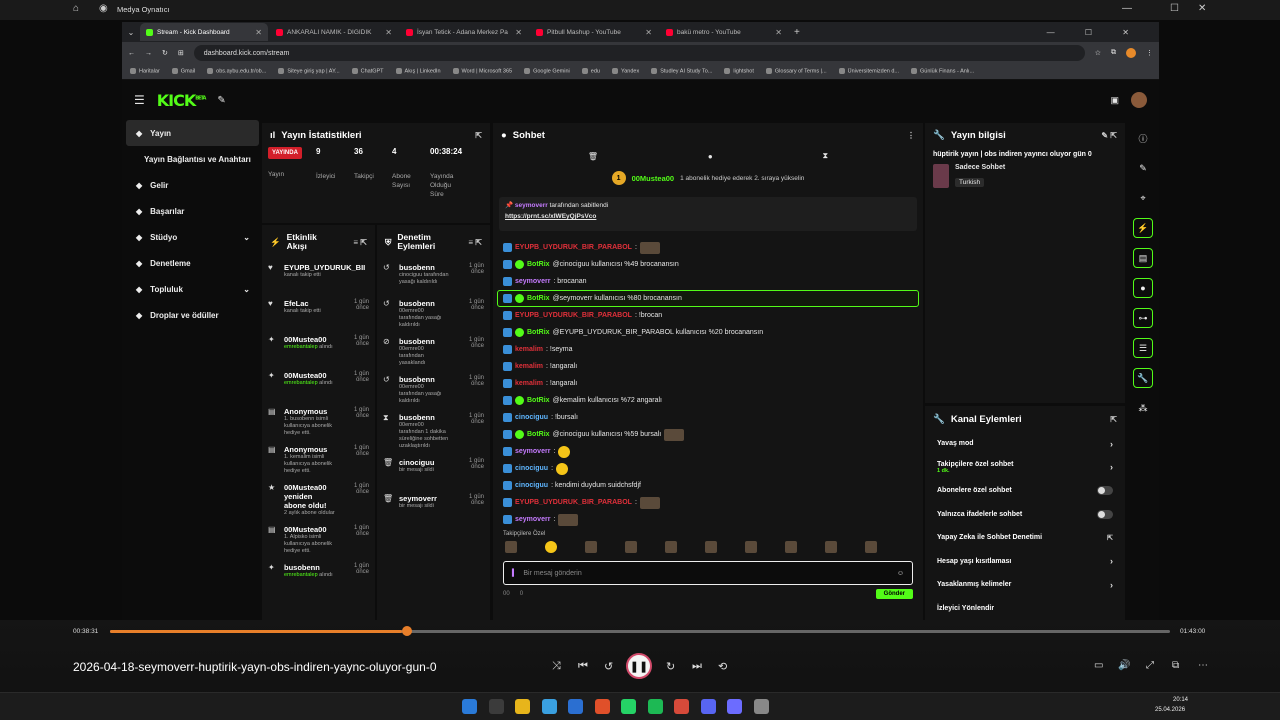  What do you see at coordinates (724, 32) in the screenshot?
I see `browser-tab: bakü metro - YouTube ✕` at bounding box center [724, 32].